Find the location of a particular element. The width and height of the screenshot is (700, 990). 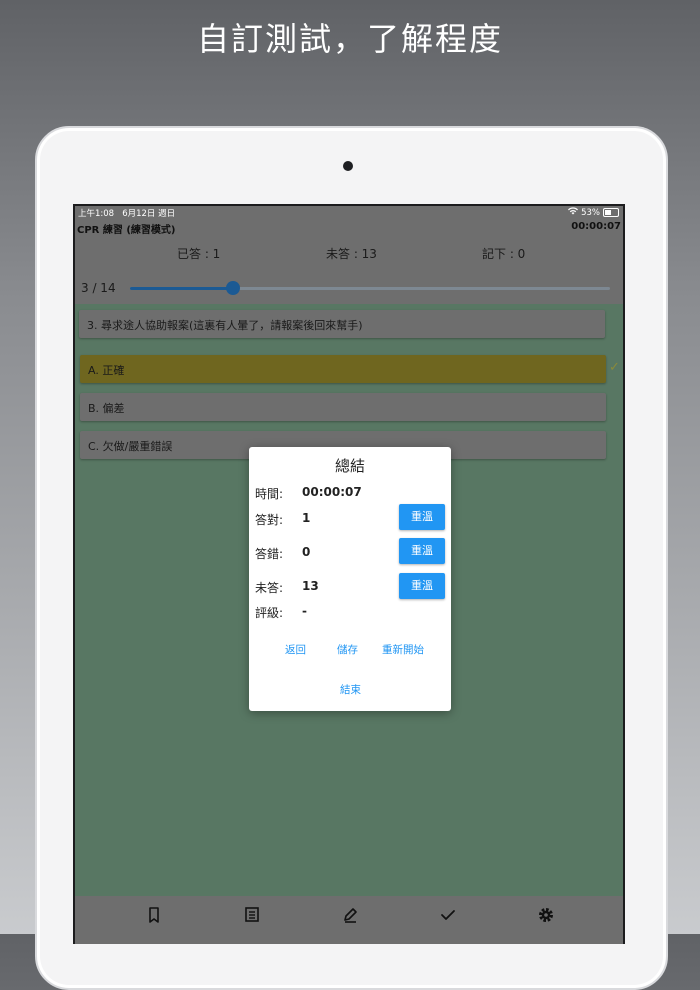

finish-button: 結束 is located at coordinates (350, 689).